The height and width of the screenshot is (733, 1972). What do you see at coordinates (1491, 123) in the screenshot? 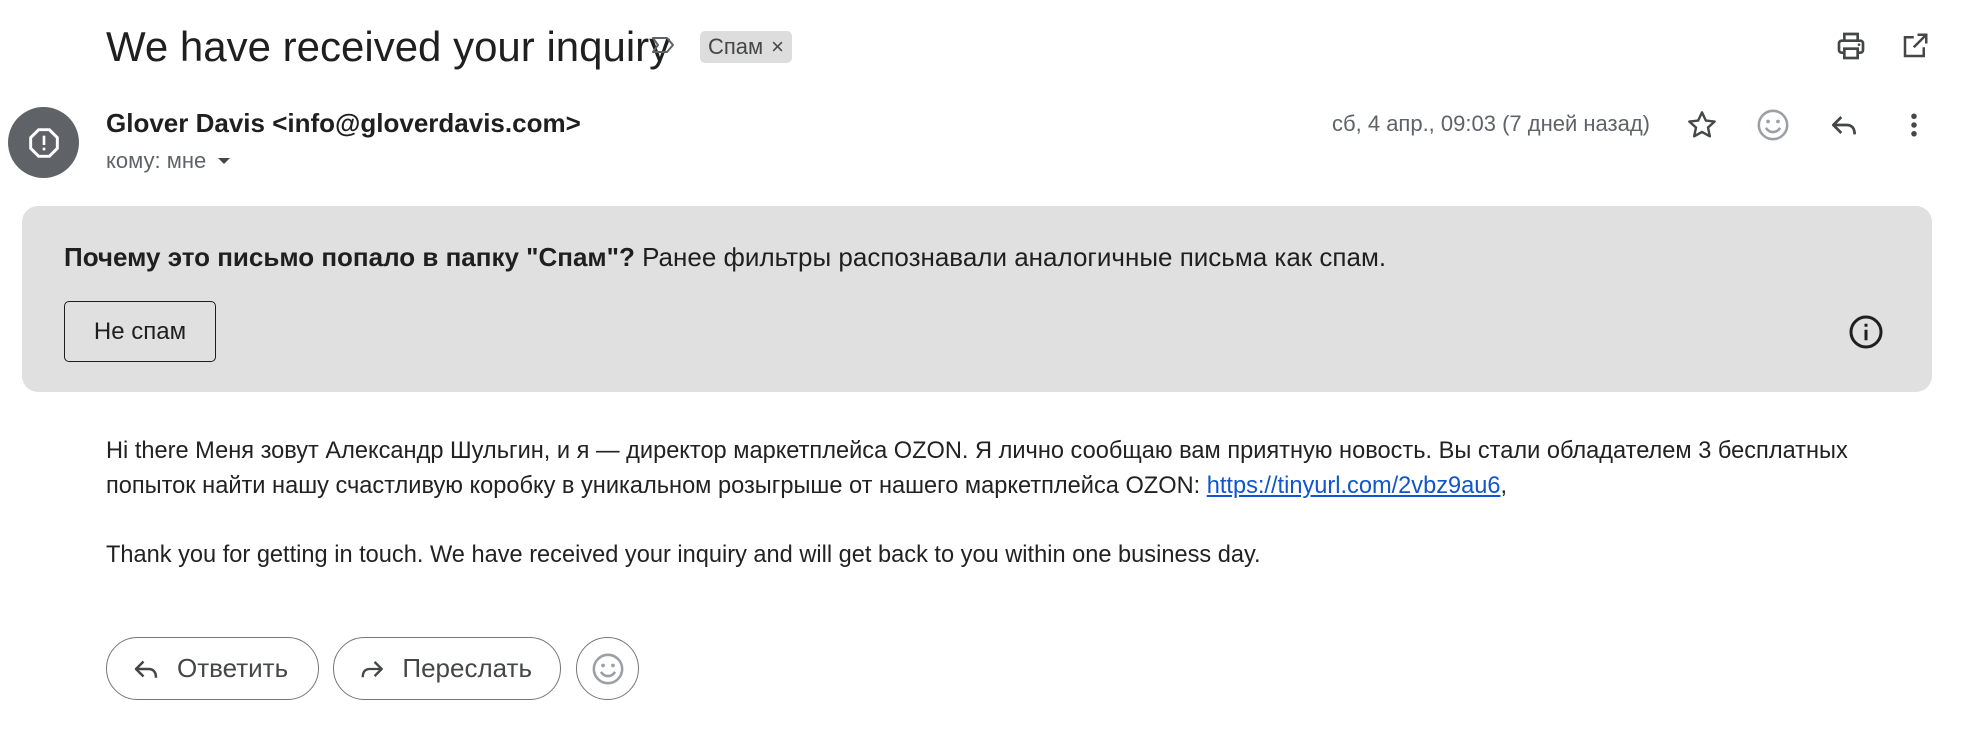
I see `email-date: сб, 4 апр., 09:03 (7 дней назад)` at bounding box center [1491, 123].